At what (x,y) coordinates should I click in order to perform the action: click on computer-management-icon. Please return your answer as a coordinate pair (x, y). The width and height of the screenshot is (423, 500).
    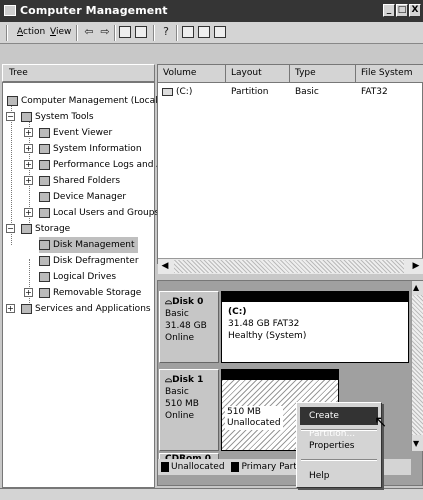
    Looking at the image, I should click on (10, 10).